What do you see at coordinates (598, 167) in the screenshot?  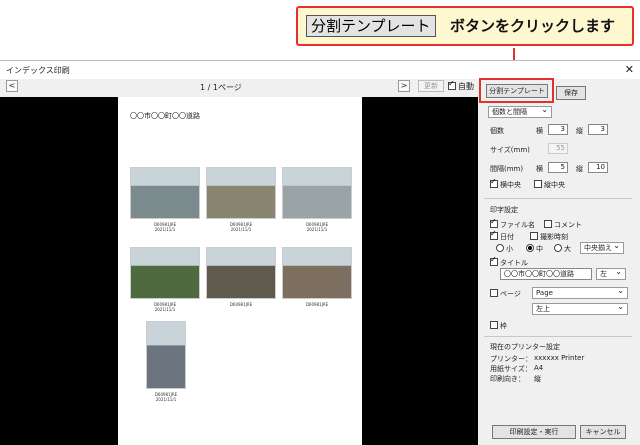 I see `gap-y-input: 10` at bounding box center [598, 167].